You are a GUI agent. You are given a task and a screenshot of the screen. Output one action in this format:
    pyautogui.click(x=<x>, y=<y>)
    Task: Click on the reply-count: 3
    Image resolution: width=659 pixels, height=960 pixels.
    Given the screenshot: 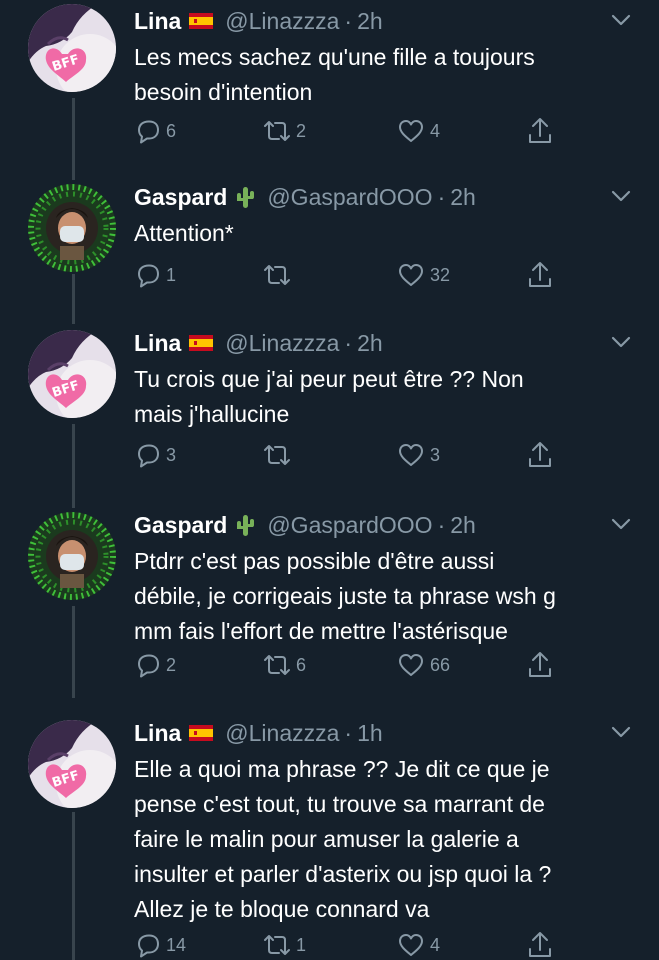 What is the action you would take?
    pyautogui.click(x=171, y=455)
    